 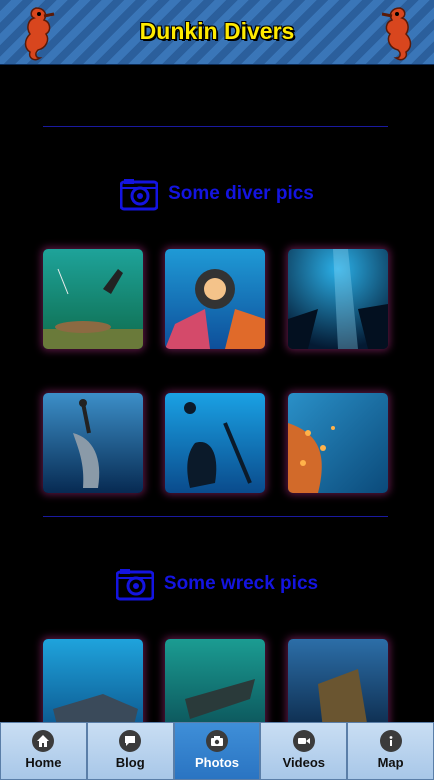 I want to click on app-header: Dunkin Divers, so click(x=217, y=32).